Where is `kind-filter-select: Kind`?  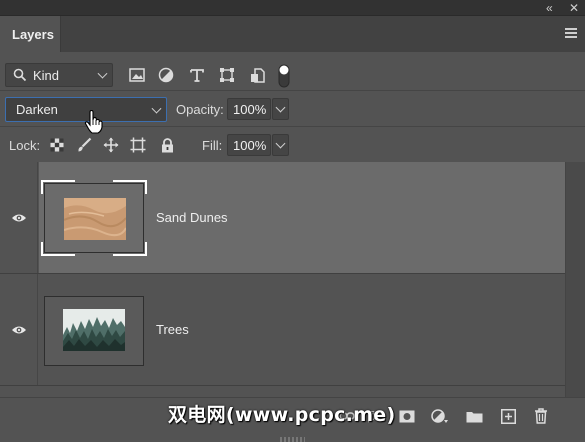
kind-filter-select: Kind is located at coordinates (59, 75).